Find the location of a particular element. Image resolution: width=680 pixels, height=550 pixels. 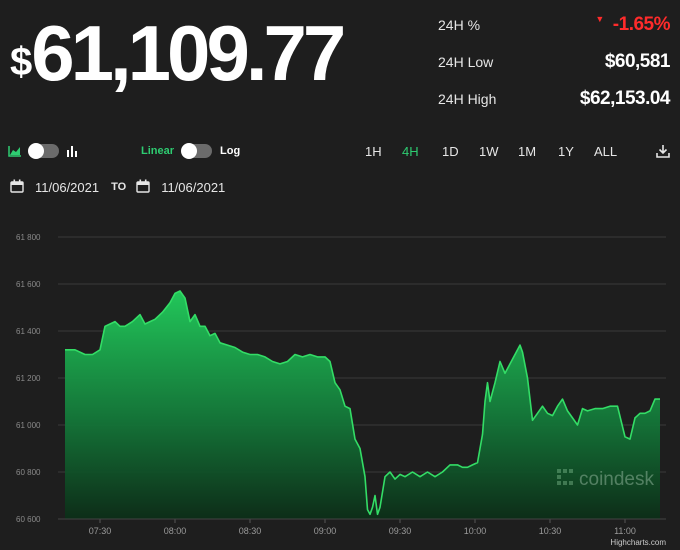

y-tick-label: 60 800 is located at coordinates (28, 472).